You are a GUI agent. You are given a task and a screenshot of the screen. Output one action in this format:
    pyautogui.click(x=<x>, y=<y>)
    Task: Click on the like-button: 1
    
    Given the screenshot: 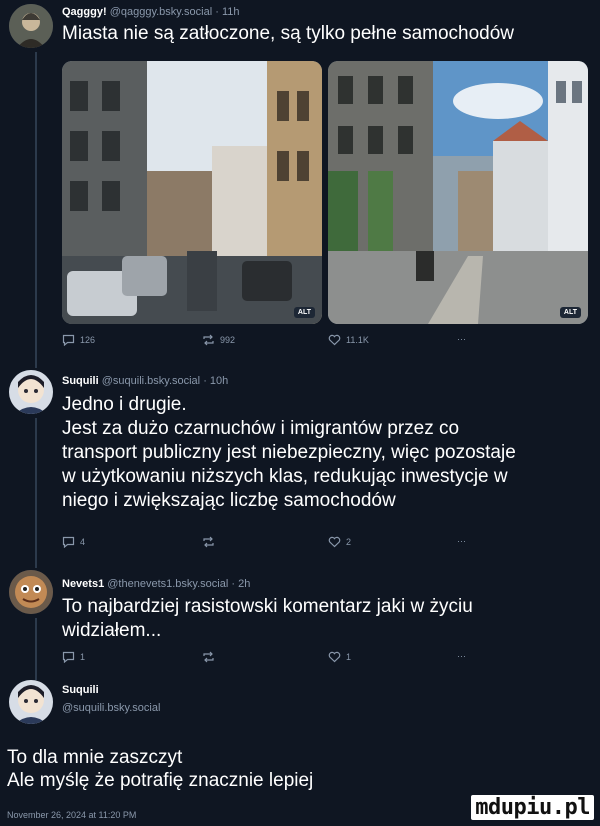 What is the action you would take?
    pyautogui.click(x=339, y=657)
    